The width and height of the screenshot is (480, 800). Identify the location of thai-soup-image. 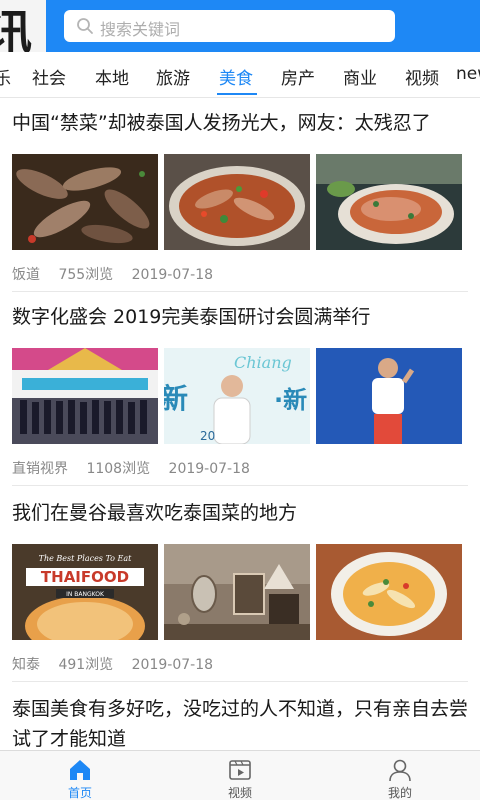
(389, 592).